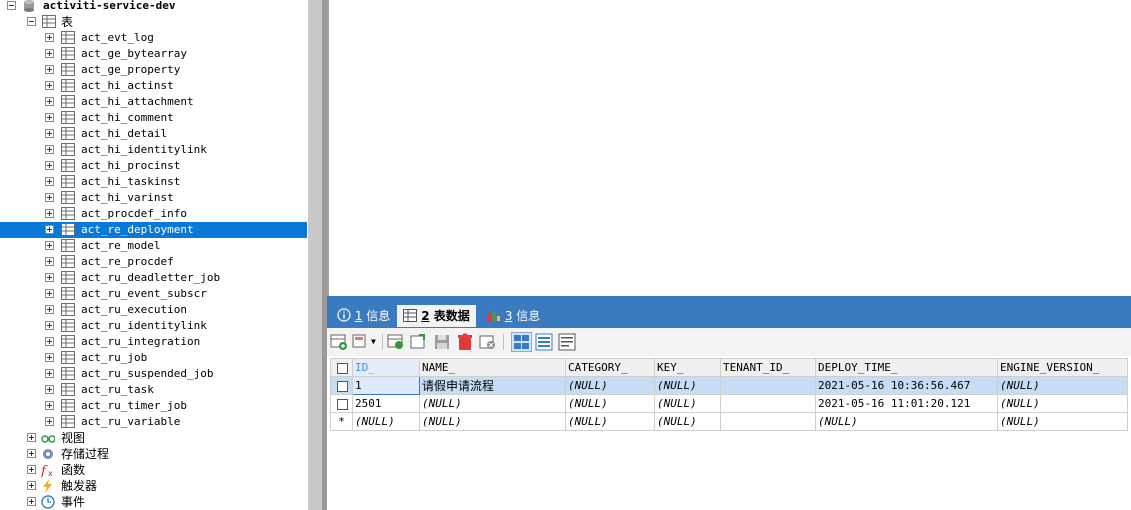 This screenshot has width=1131, height=510. What do you see at coordinates (492, 385) in the screenshot?
I see `grid-cell: 请假申请流程` at bounding box center [492, 385].